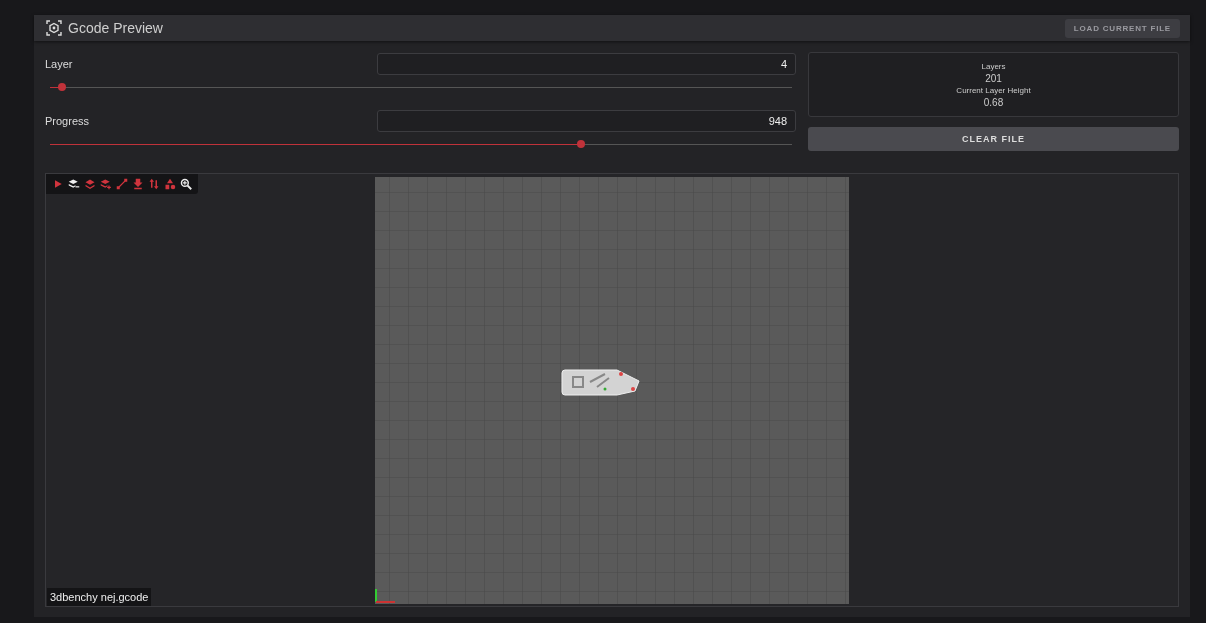 This screenshot has height=623, width=1206. I want to click on line-segment-icon, so click(122, 184).